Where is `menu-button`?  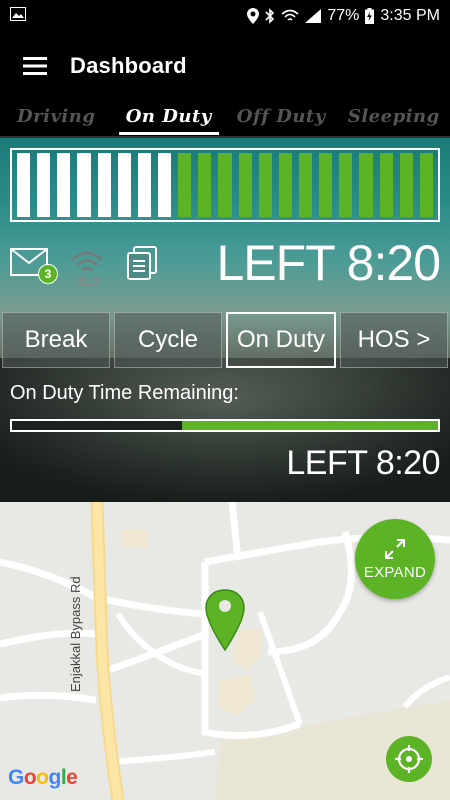
menu-button is located at coordinates (35, 66).